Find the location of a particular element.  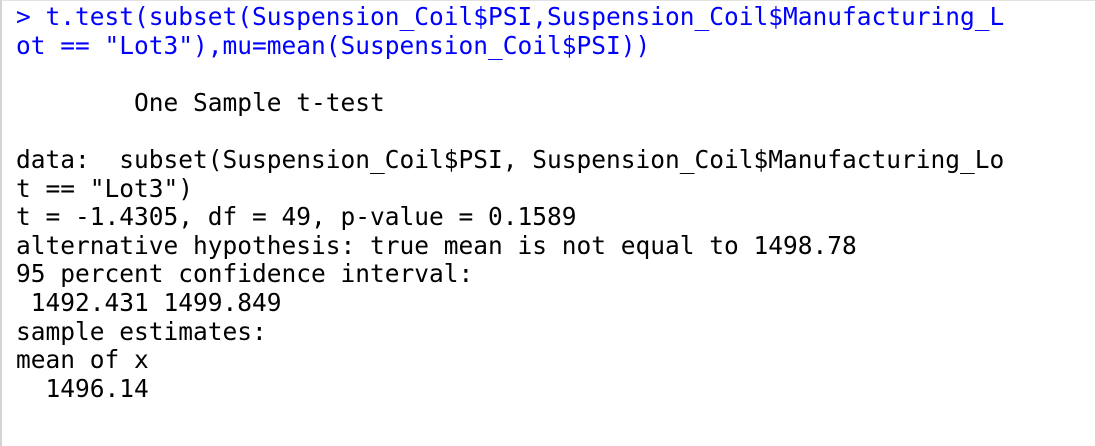

data-line-2: t == "Lot3") is located at coordinates (105, 188).